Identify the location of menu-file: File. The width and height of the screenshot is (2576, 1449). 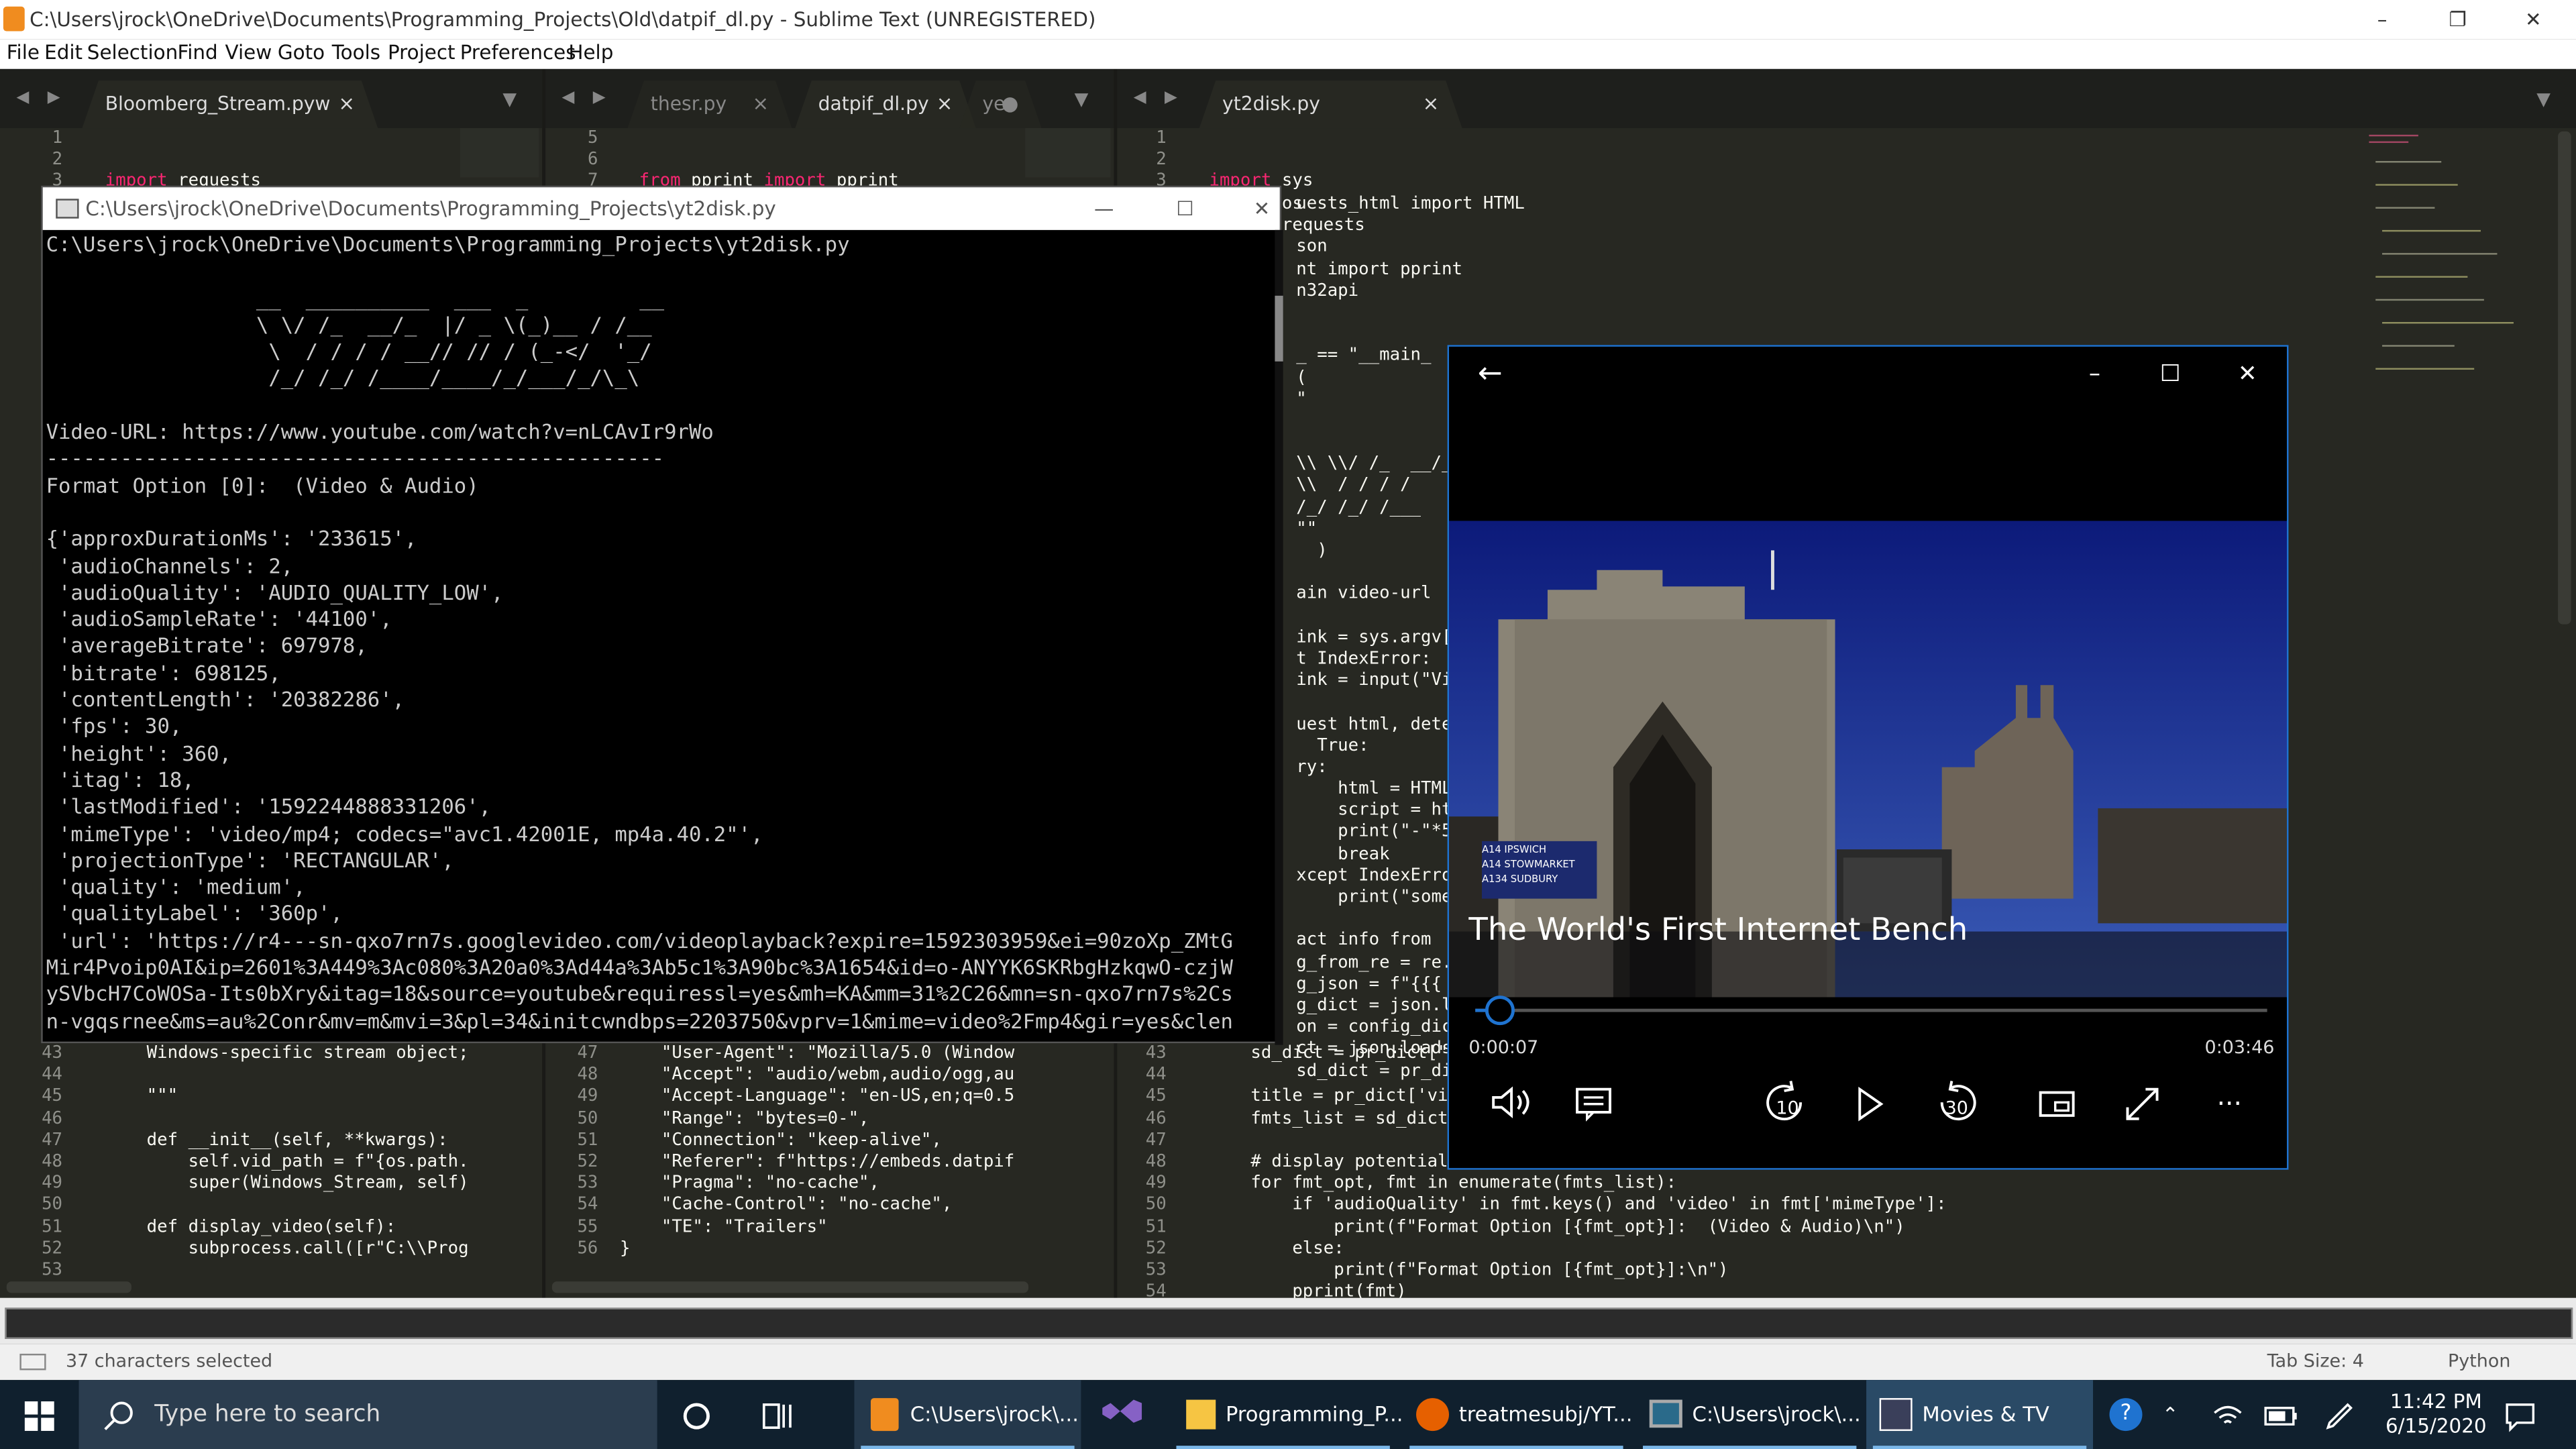
(23, 52).